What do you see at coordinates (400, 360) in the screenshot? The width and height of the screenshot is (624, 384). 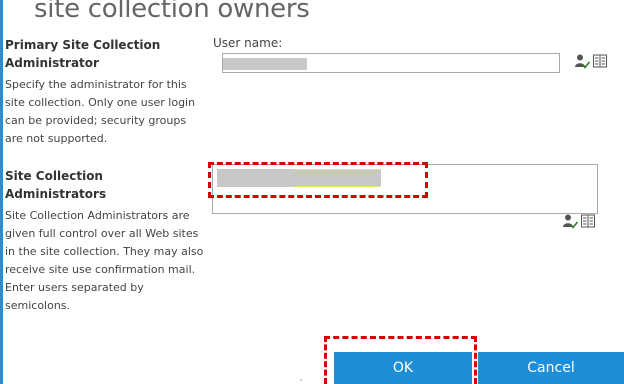 I see `ok-button-highlight` at bounding box center [400, 360].